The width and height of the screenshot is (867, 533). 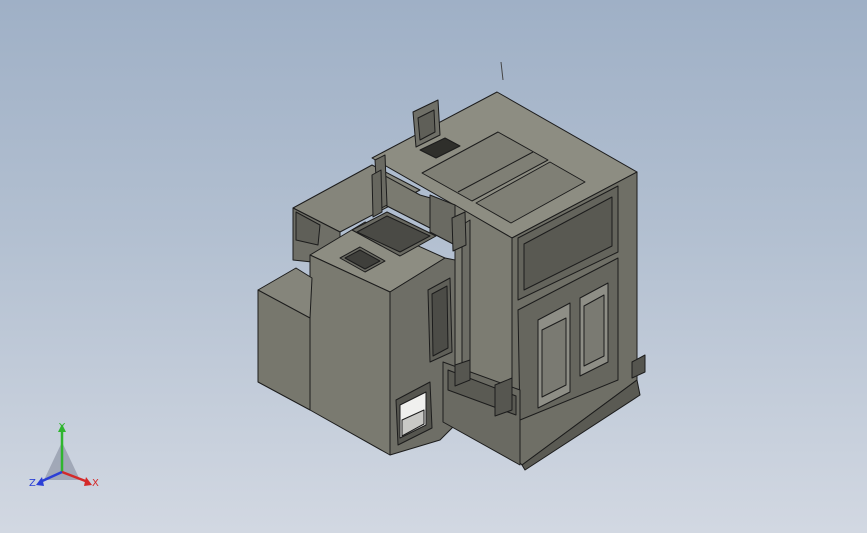 What do you see at coordinates (32, 483) in the screenshot?
I see `z-axis-label: Z` at bounding box center [32, 483].